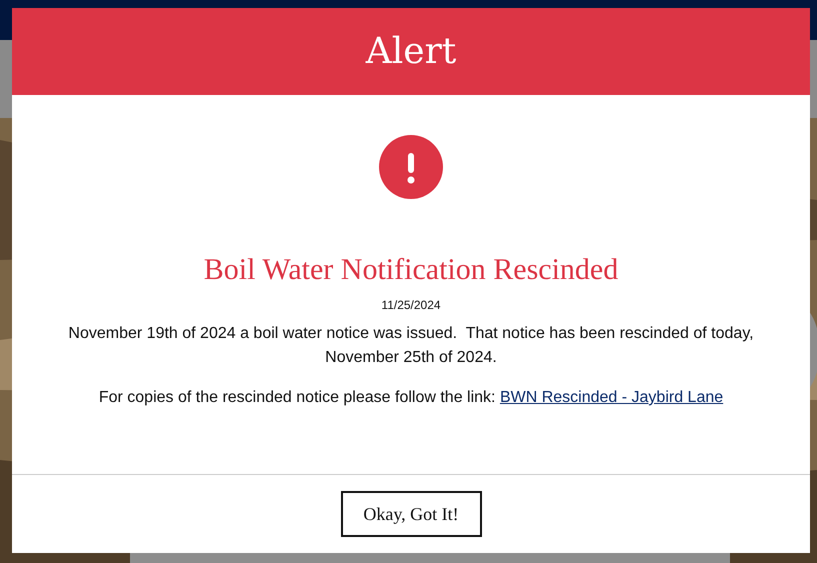 The height and width of the screenshot is (563, 817). What do you see at coordinates (411, 398) in the screenshot?
I see `notice-paragraph: For copies of the rescinded notice please follow the link: BWN Rescinded - Jaybird Lane` at bounding box center [411, 398].